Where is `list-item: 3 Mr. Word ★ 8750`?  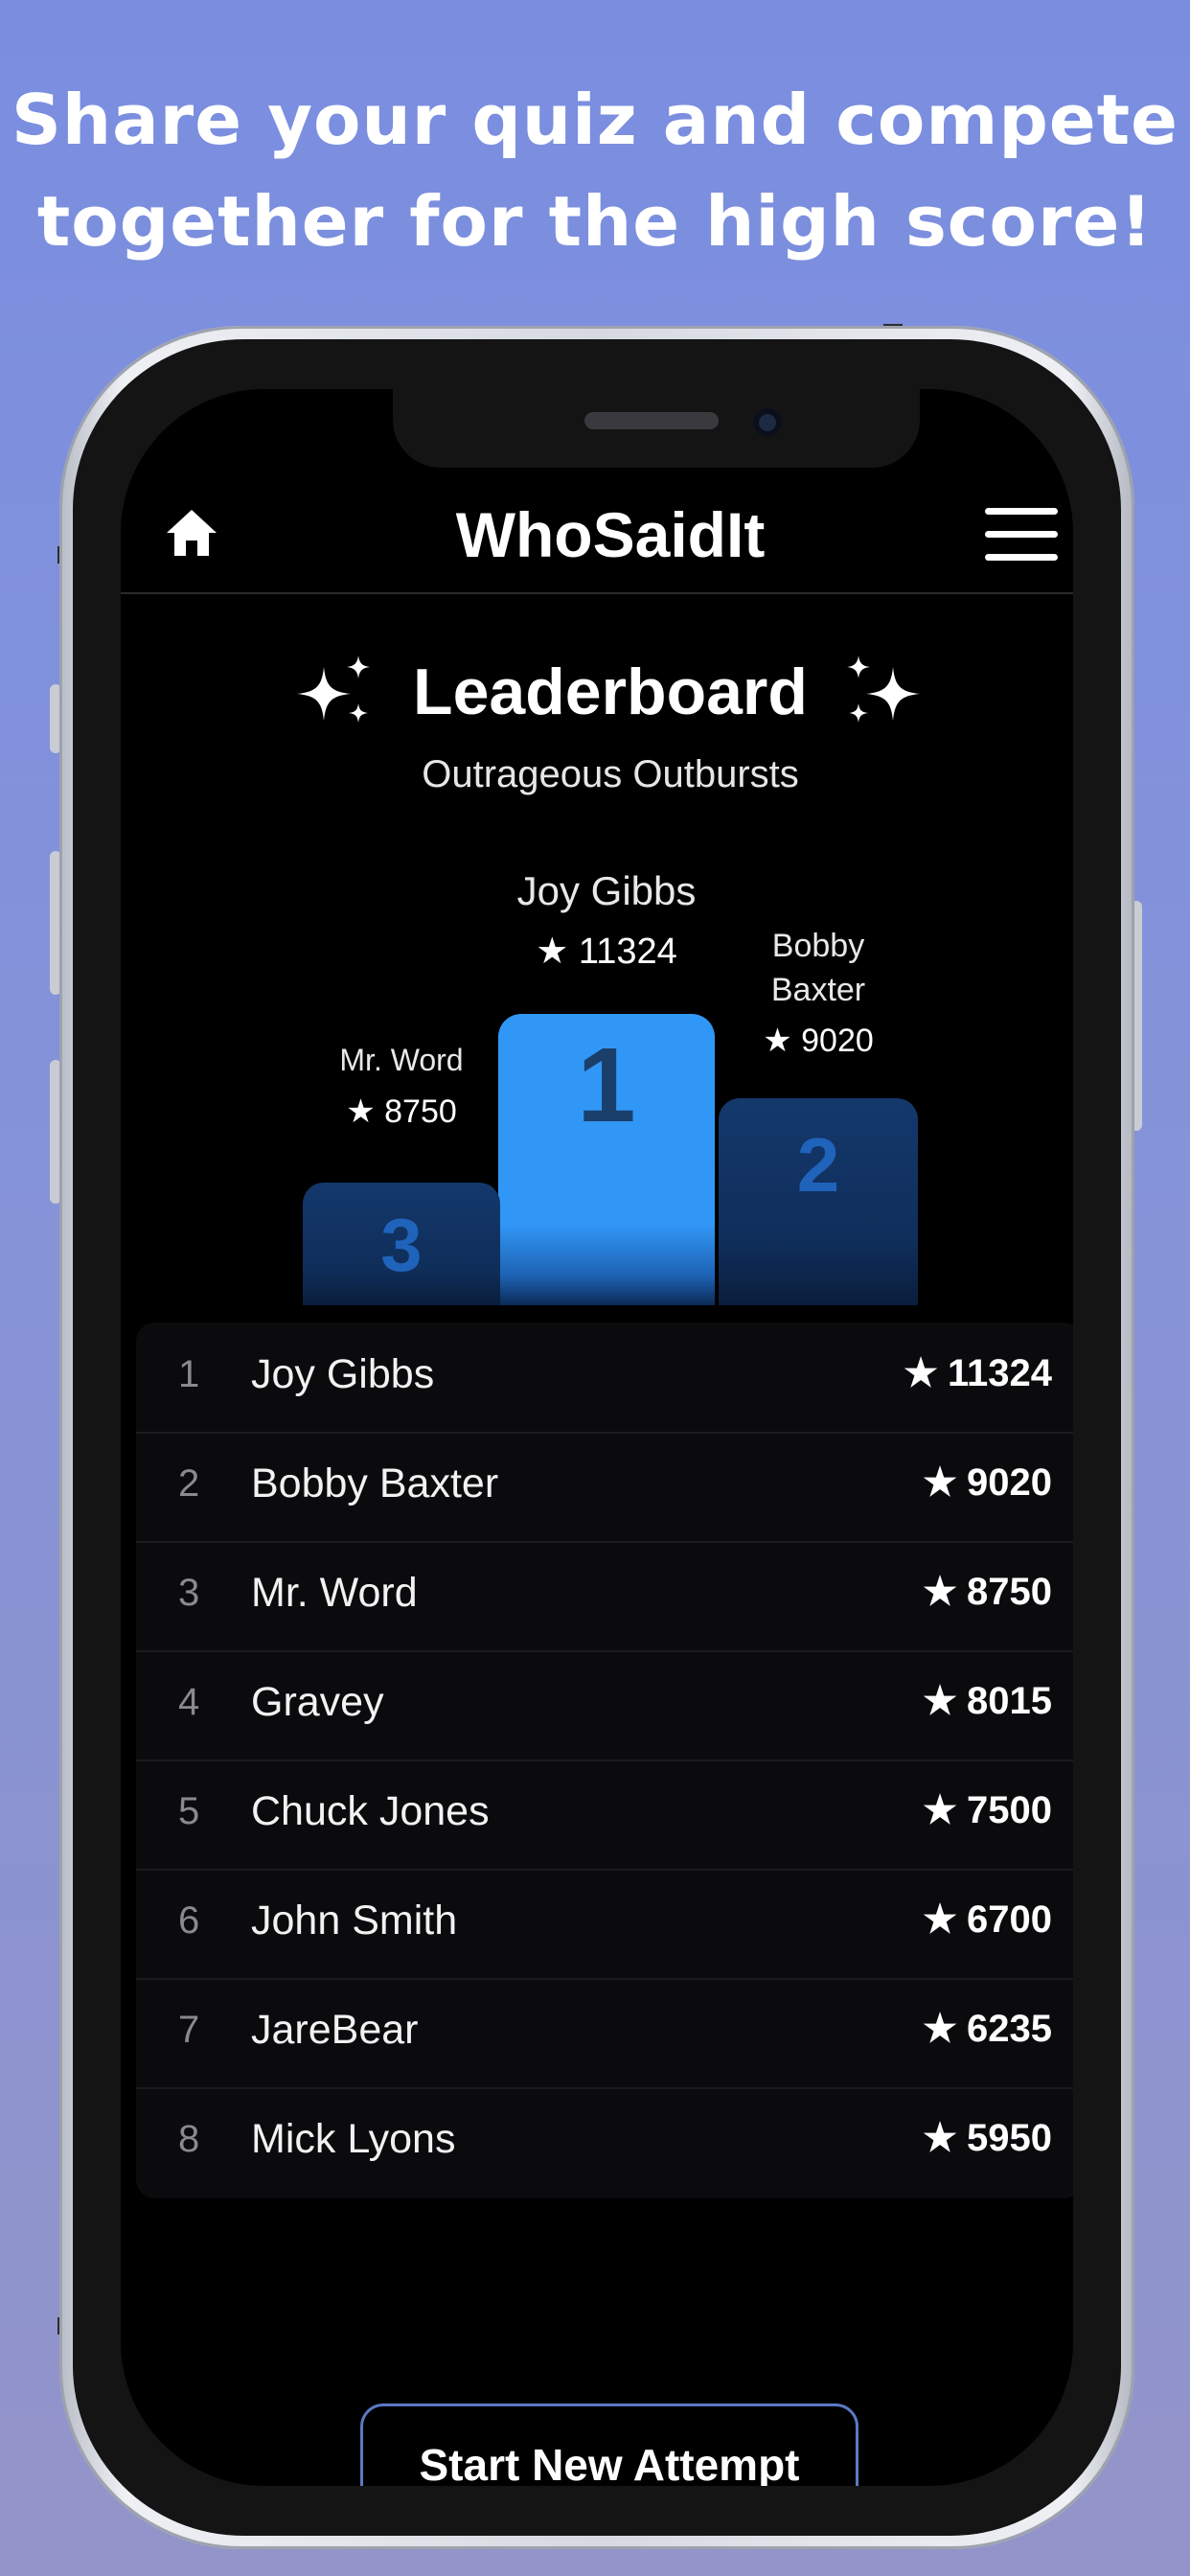
list-item: 3 Mr. Word ★ 8750 is located at coordinates (605, 1596).